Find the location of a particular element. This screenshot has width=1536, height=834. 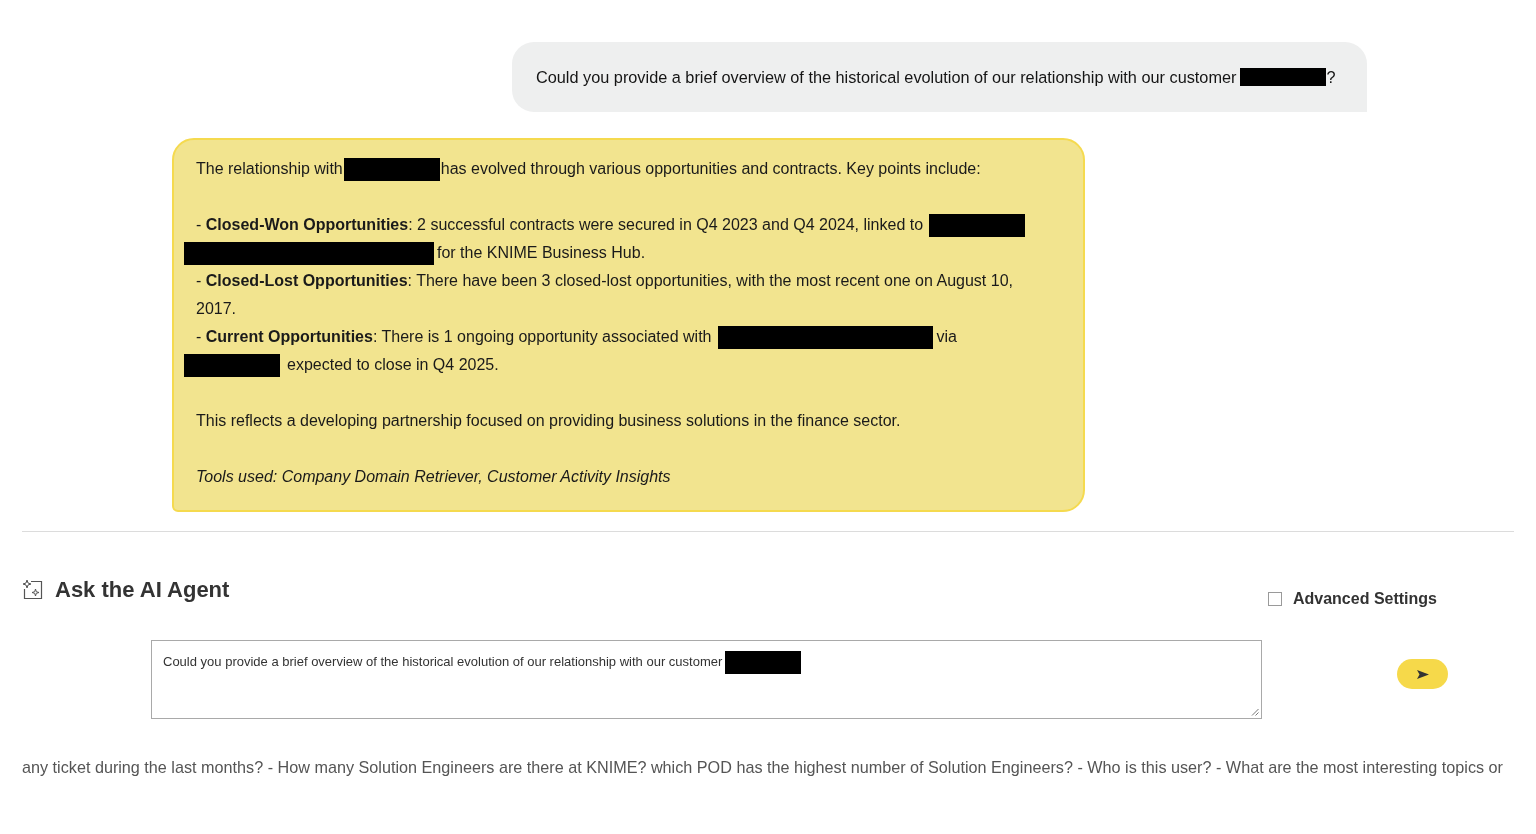

message-text: ? is located at coordinates (1331, 77).